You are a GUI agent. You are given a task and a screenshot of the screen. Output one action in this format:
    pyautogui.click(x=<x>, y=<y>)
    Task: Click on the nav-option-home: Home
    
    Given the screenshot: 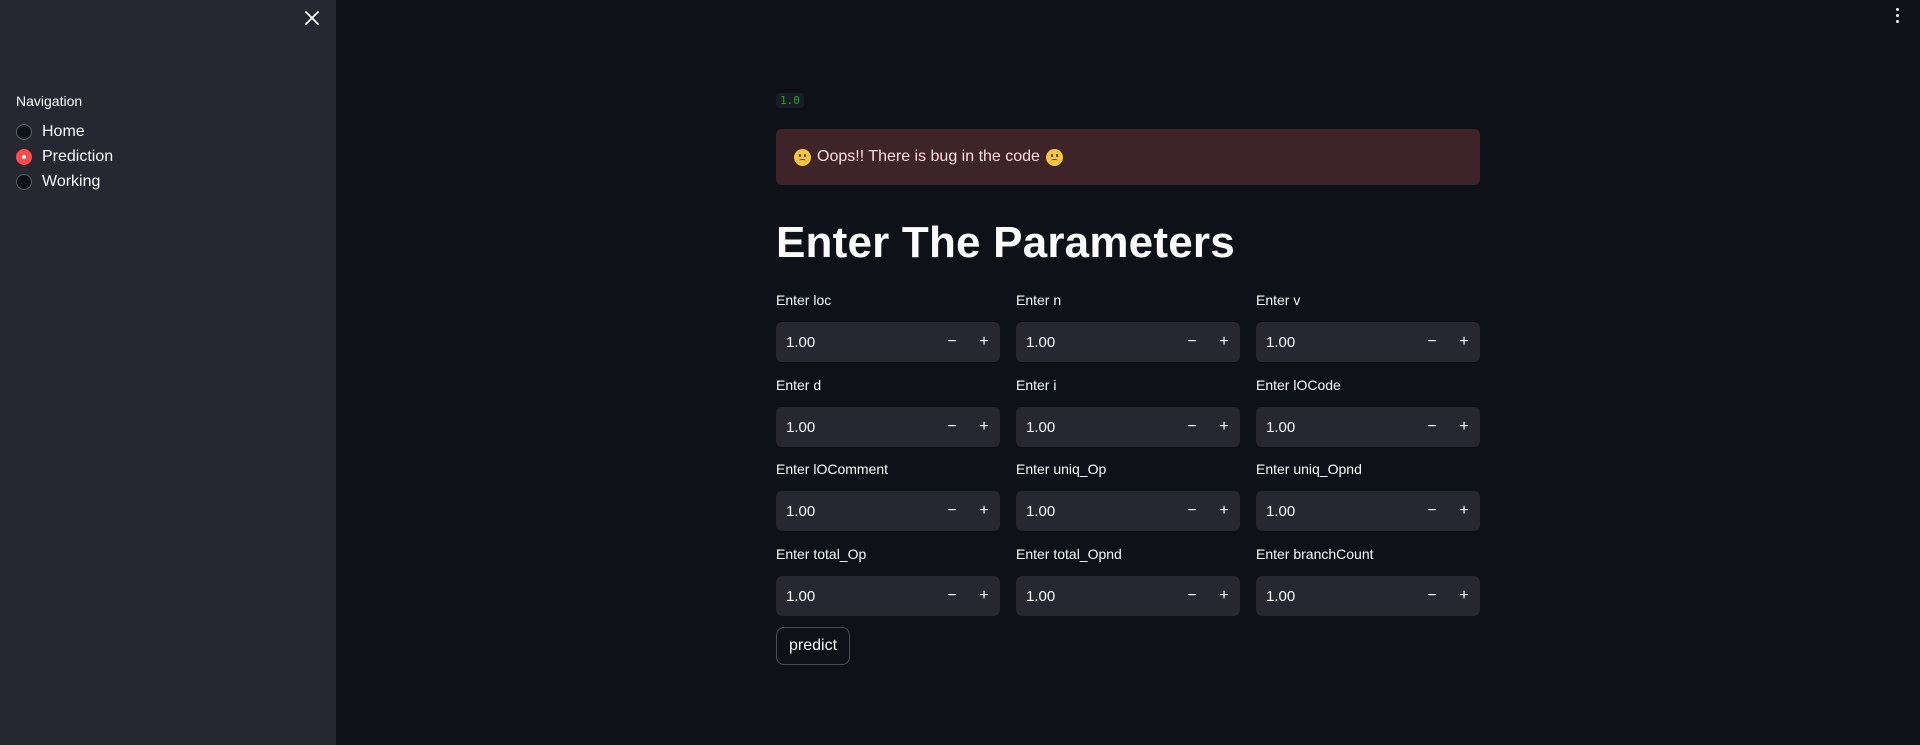 What is the action you would take?
    pyautogui.click(x=64, y=131)
    